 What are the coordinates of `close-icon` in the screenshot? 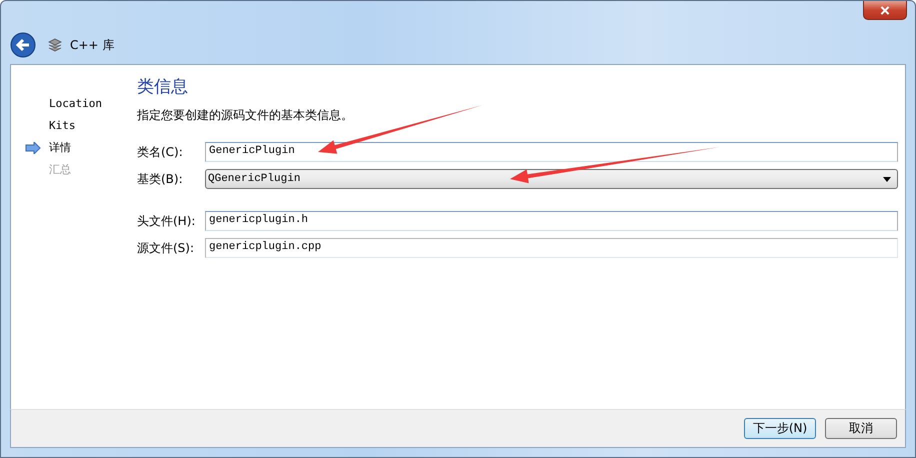 It's located at (885, 10).